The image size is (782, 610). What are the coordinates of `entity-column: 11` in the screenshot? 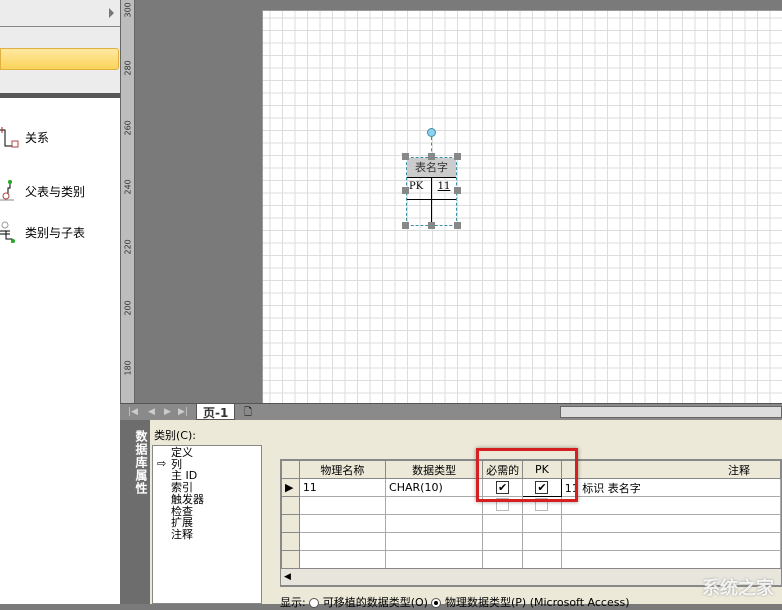 It's located at (444, 186).